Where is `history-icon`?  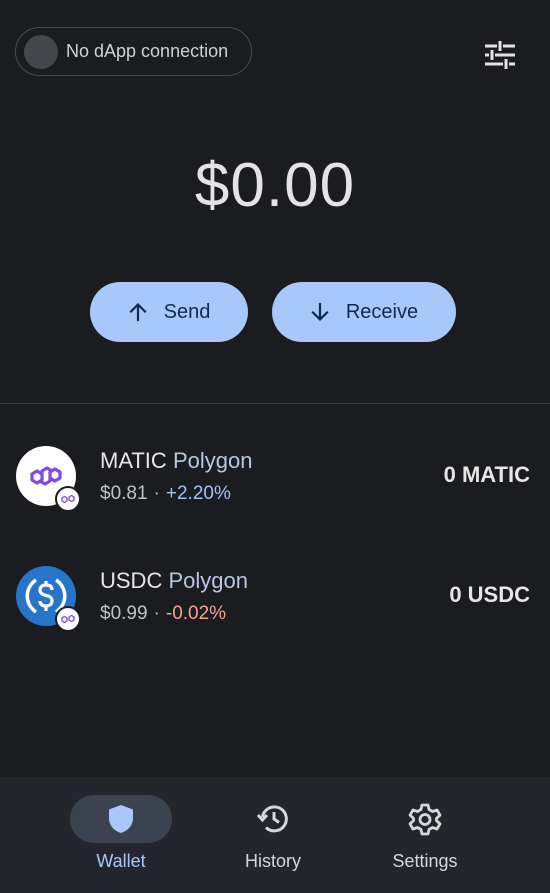 history-icon is located at coordinates (272, 819).